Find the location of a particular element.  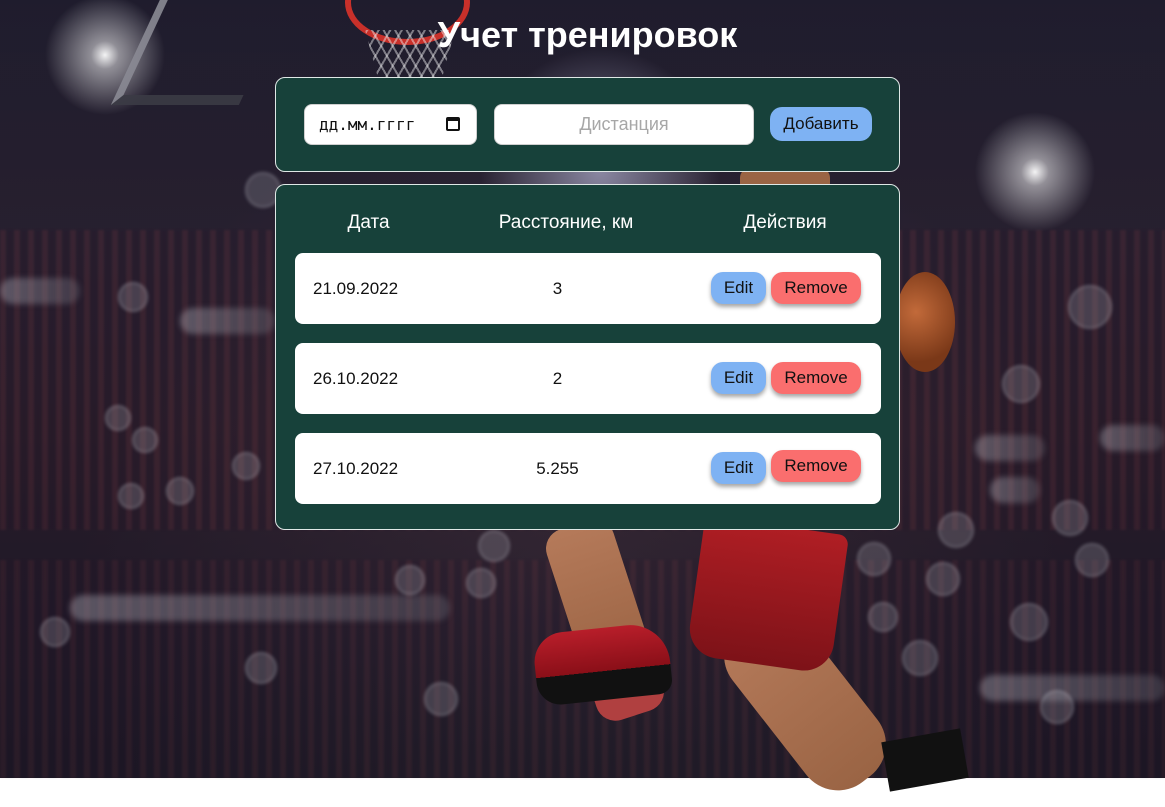

row-distance: 3 is located at coordinates (557, 288).